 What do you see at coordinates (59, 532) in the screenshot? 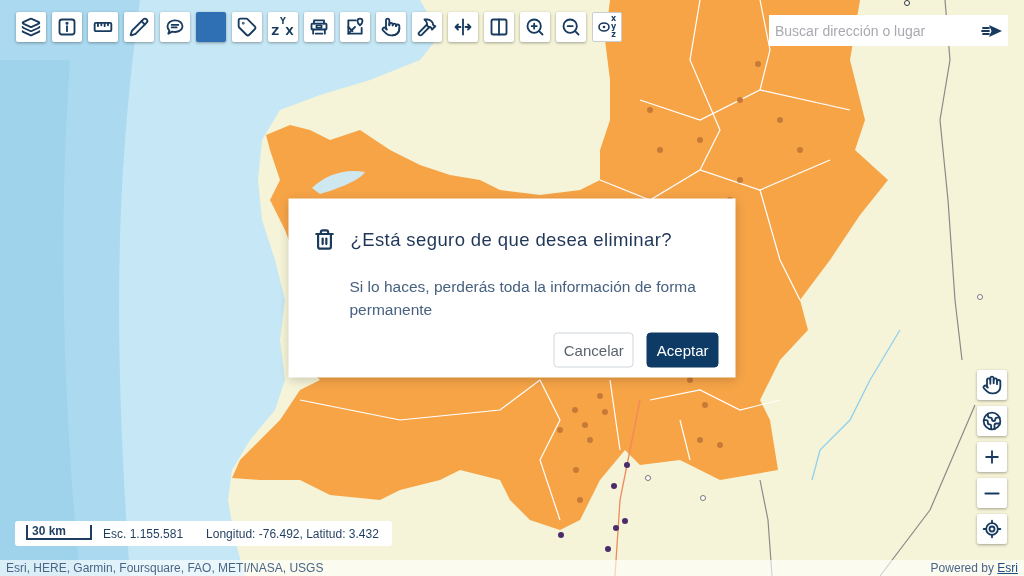
I see `scale-bar: 30 km` at bounding box center [59, 532].